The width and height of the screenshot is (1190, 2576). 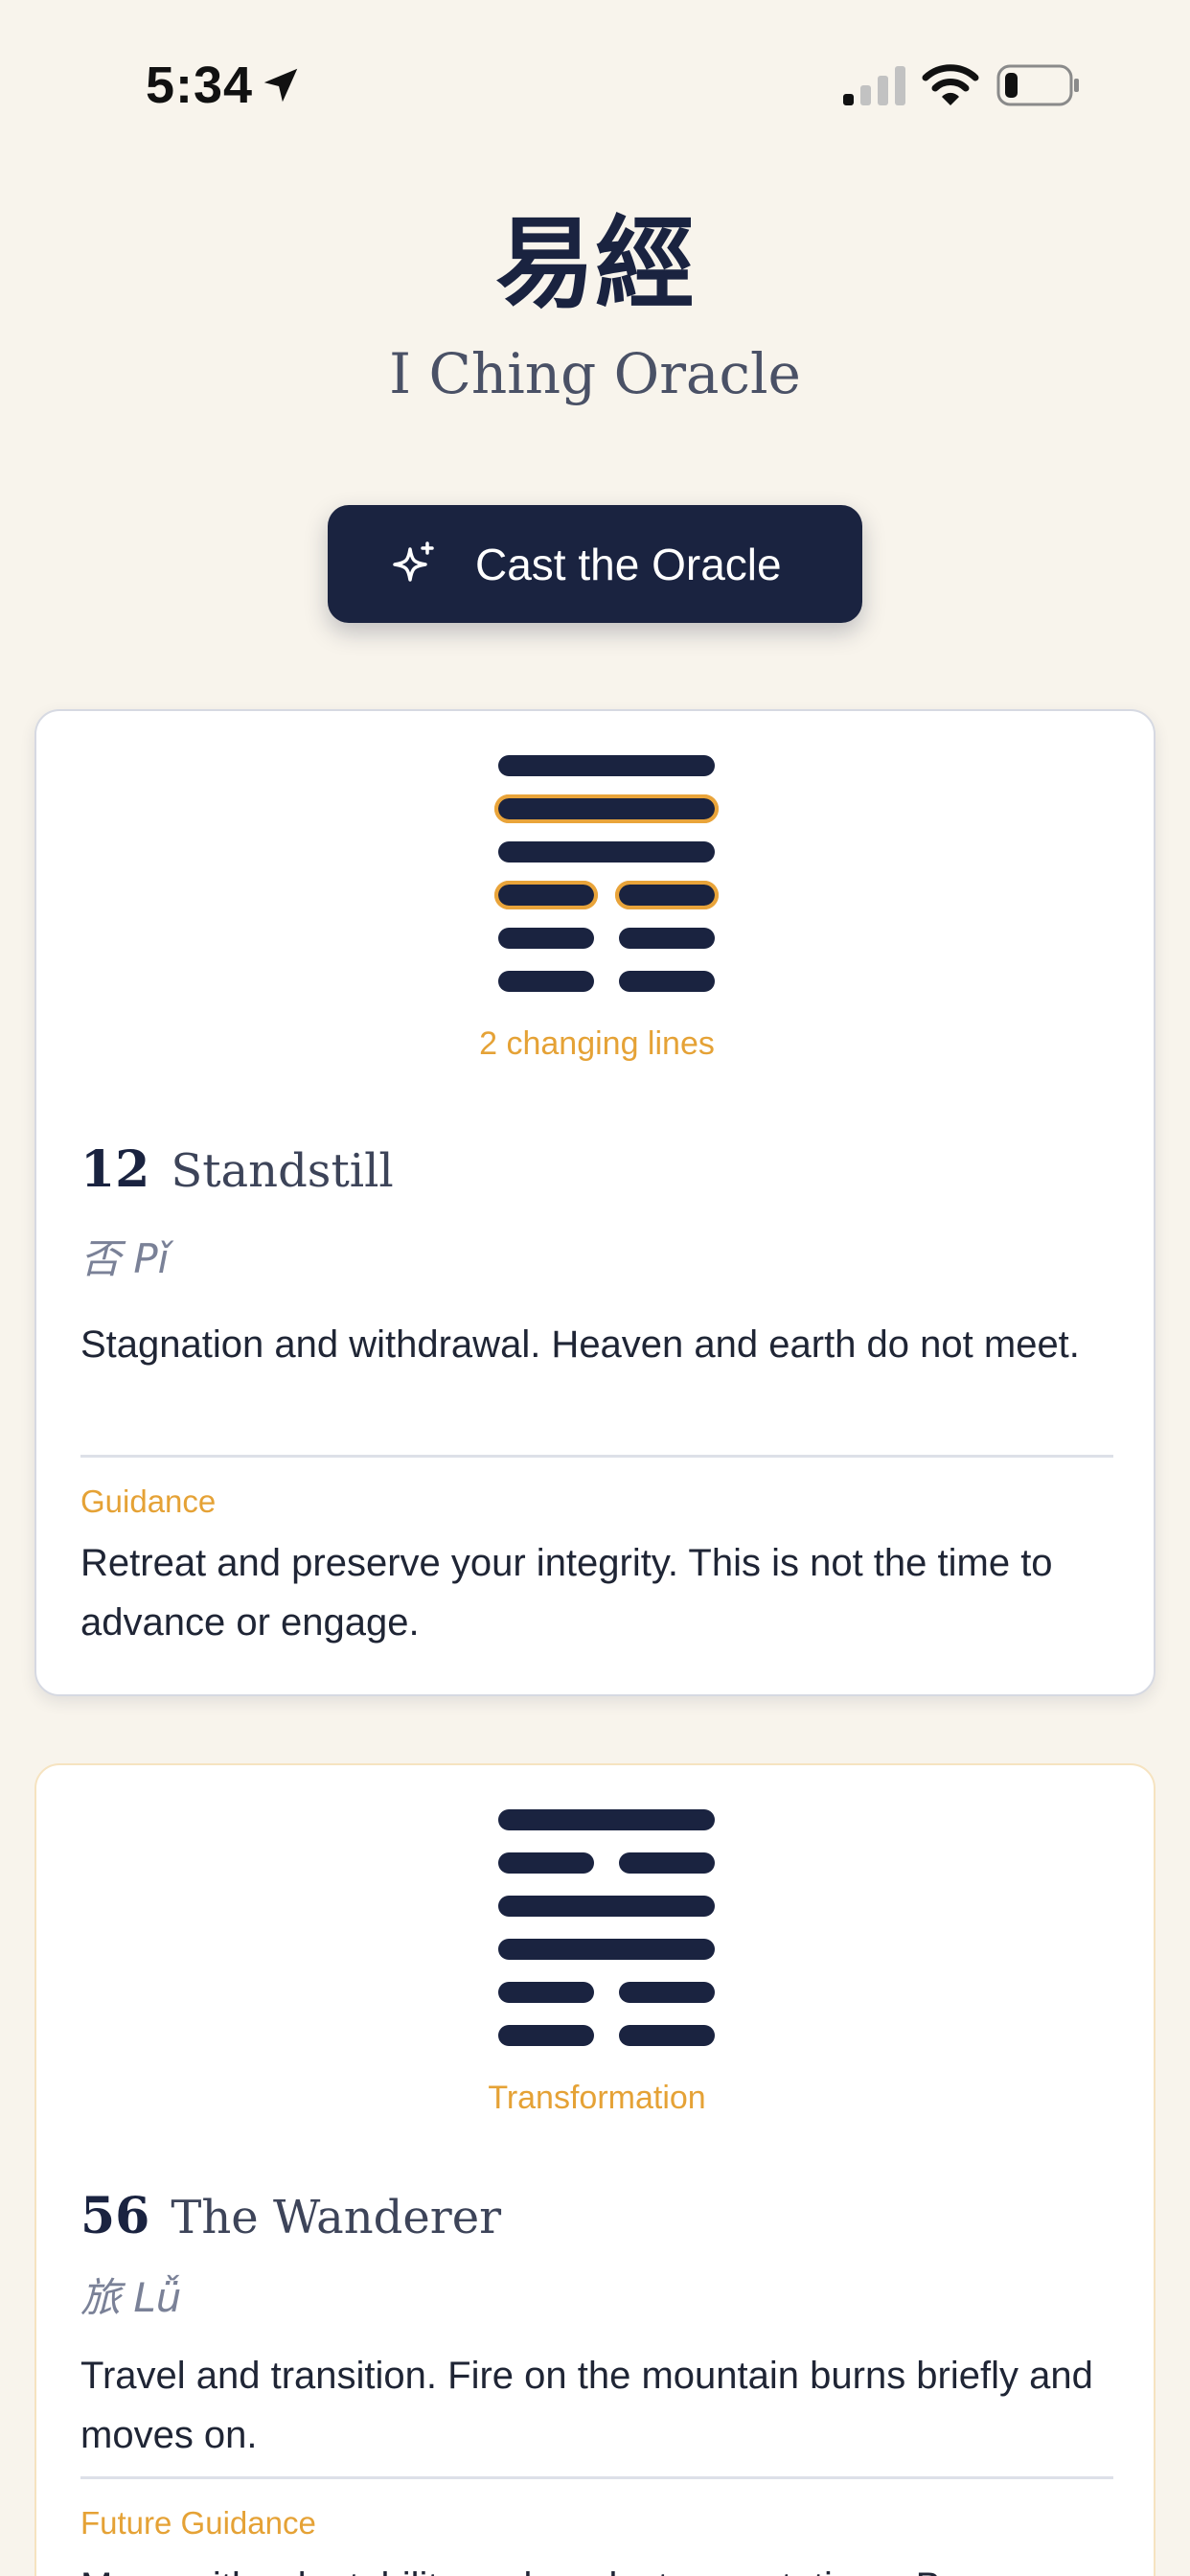 What do you see at coordinates (413, 561) in the screenshot?
I see `sparkle-icon` at bounding box center [413, 561].